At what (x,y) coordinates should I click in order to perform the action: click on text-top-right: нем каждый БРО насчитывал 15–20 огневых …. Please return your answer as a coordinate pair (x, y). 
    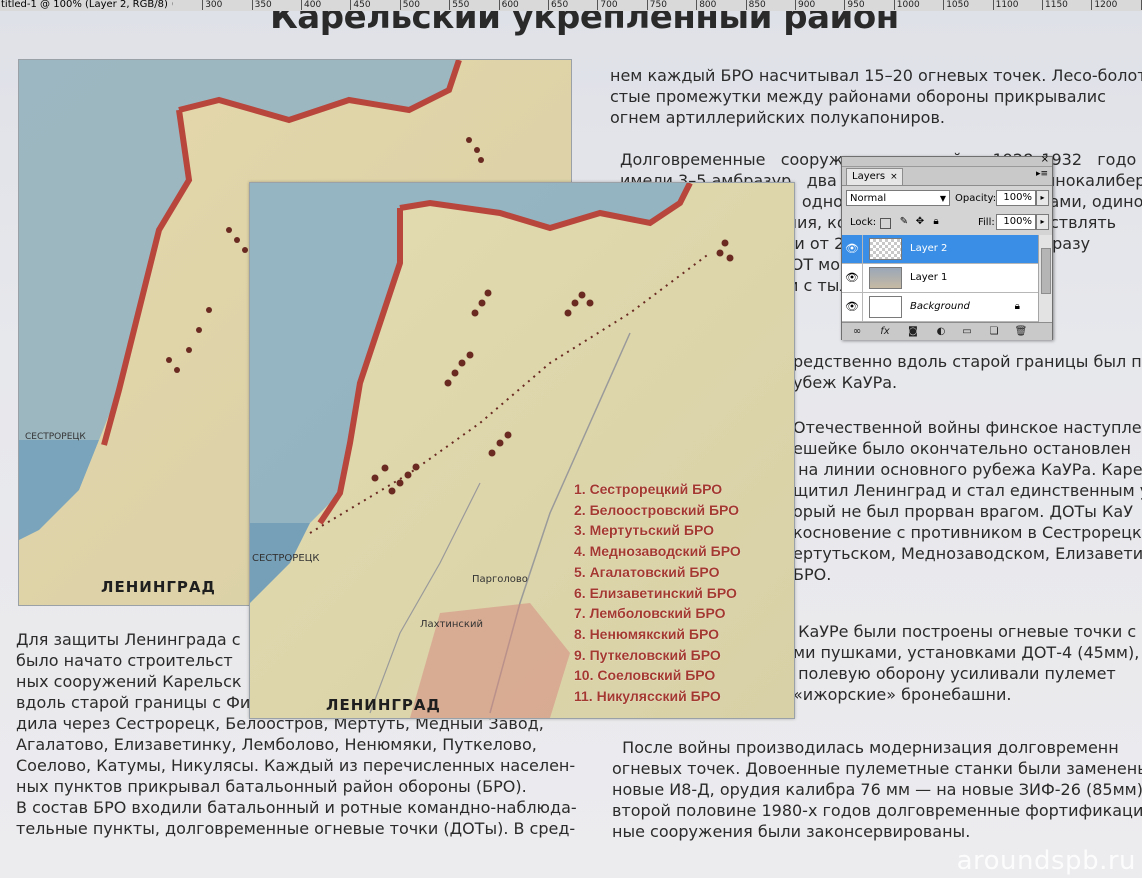
    Looking at the image, I should click on (876, 96).